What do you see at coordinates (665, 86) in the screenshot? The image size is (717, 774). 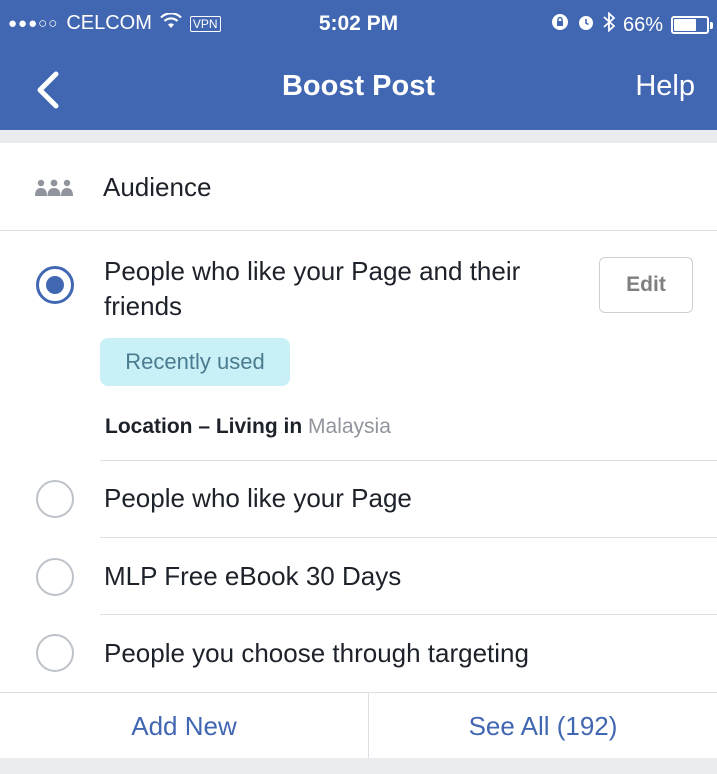 I see `help-button: Help` at bounding box center [665, 86].